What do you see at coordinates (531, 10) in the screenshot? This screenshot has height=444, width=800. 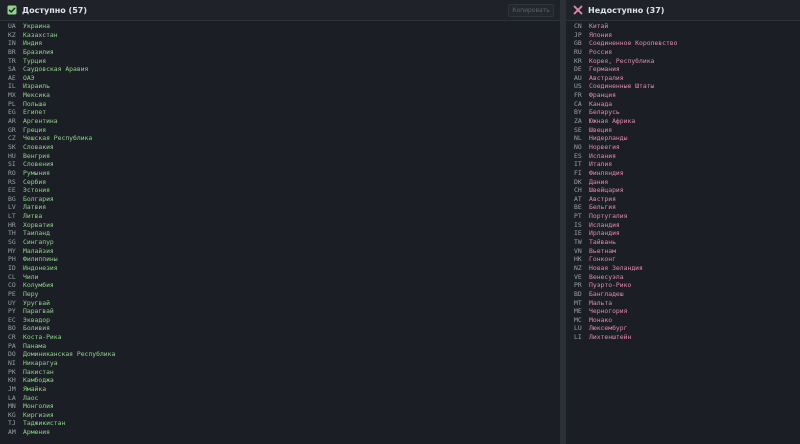 I see `copy-button: Копировать` at bounding box center [531, 10].